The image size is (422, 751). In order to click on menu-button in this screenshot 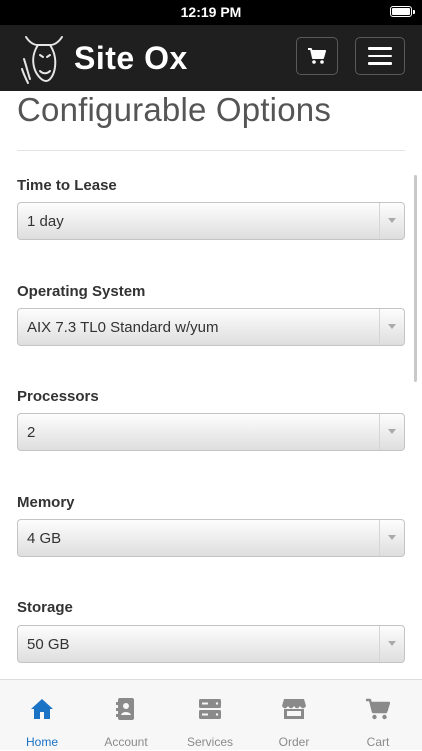, I will do `click(380, 56)`.